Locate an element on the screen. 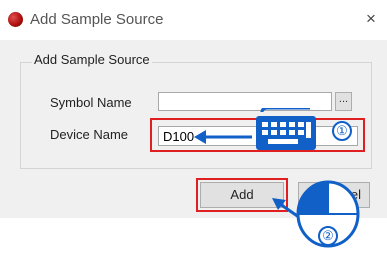 Image resolution: width=387 pixels, height=255 pixels. device-name-value: D100 is located at coordinates (179, 136).